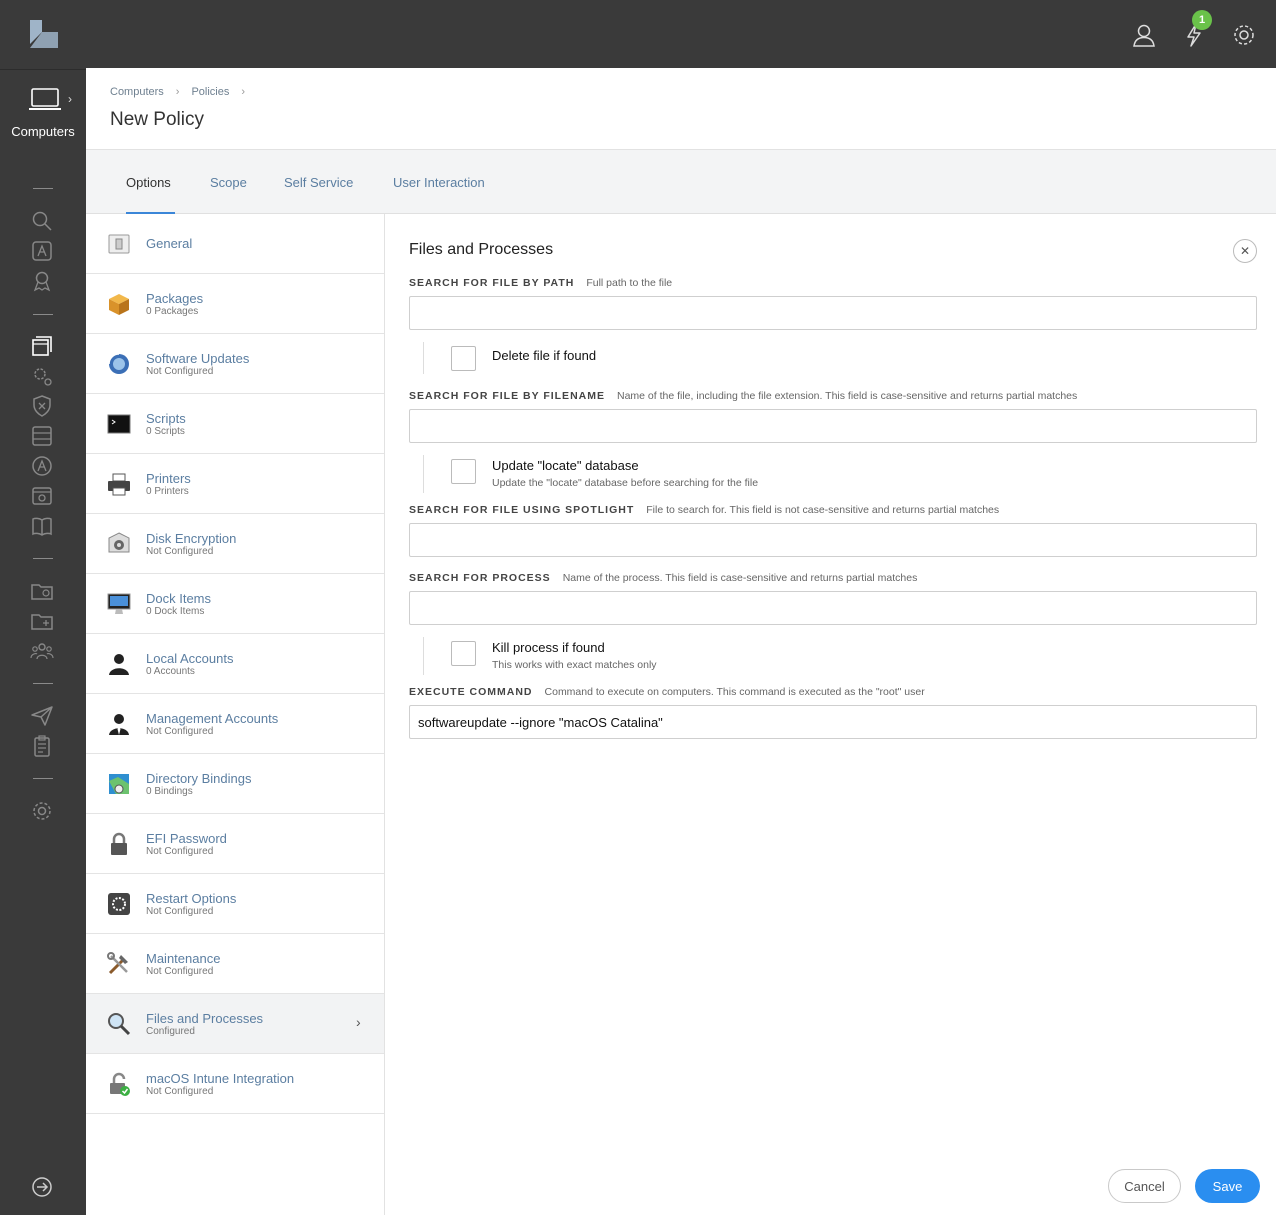  Describe the element at coordinates (235, 304) in the screenshot. I see `payload-item-packages: Packages 0 Packages` at that location.